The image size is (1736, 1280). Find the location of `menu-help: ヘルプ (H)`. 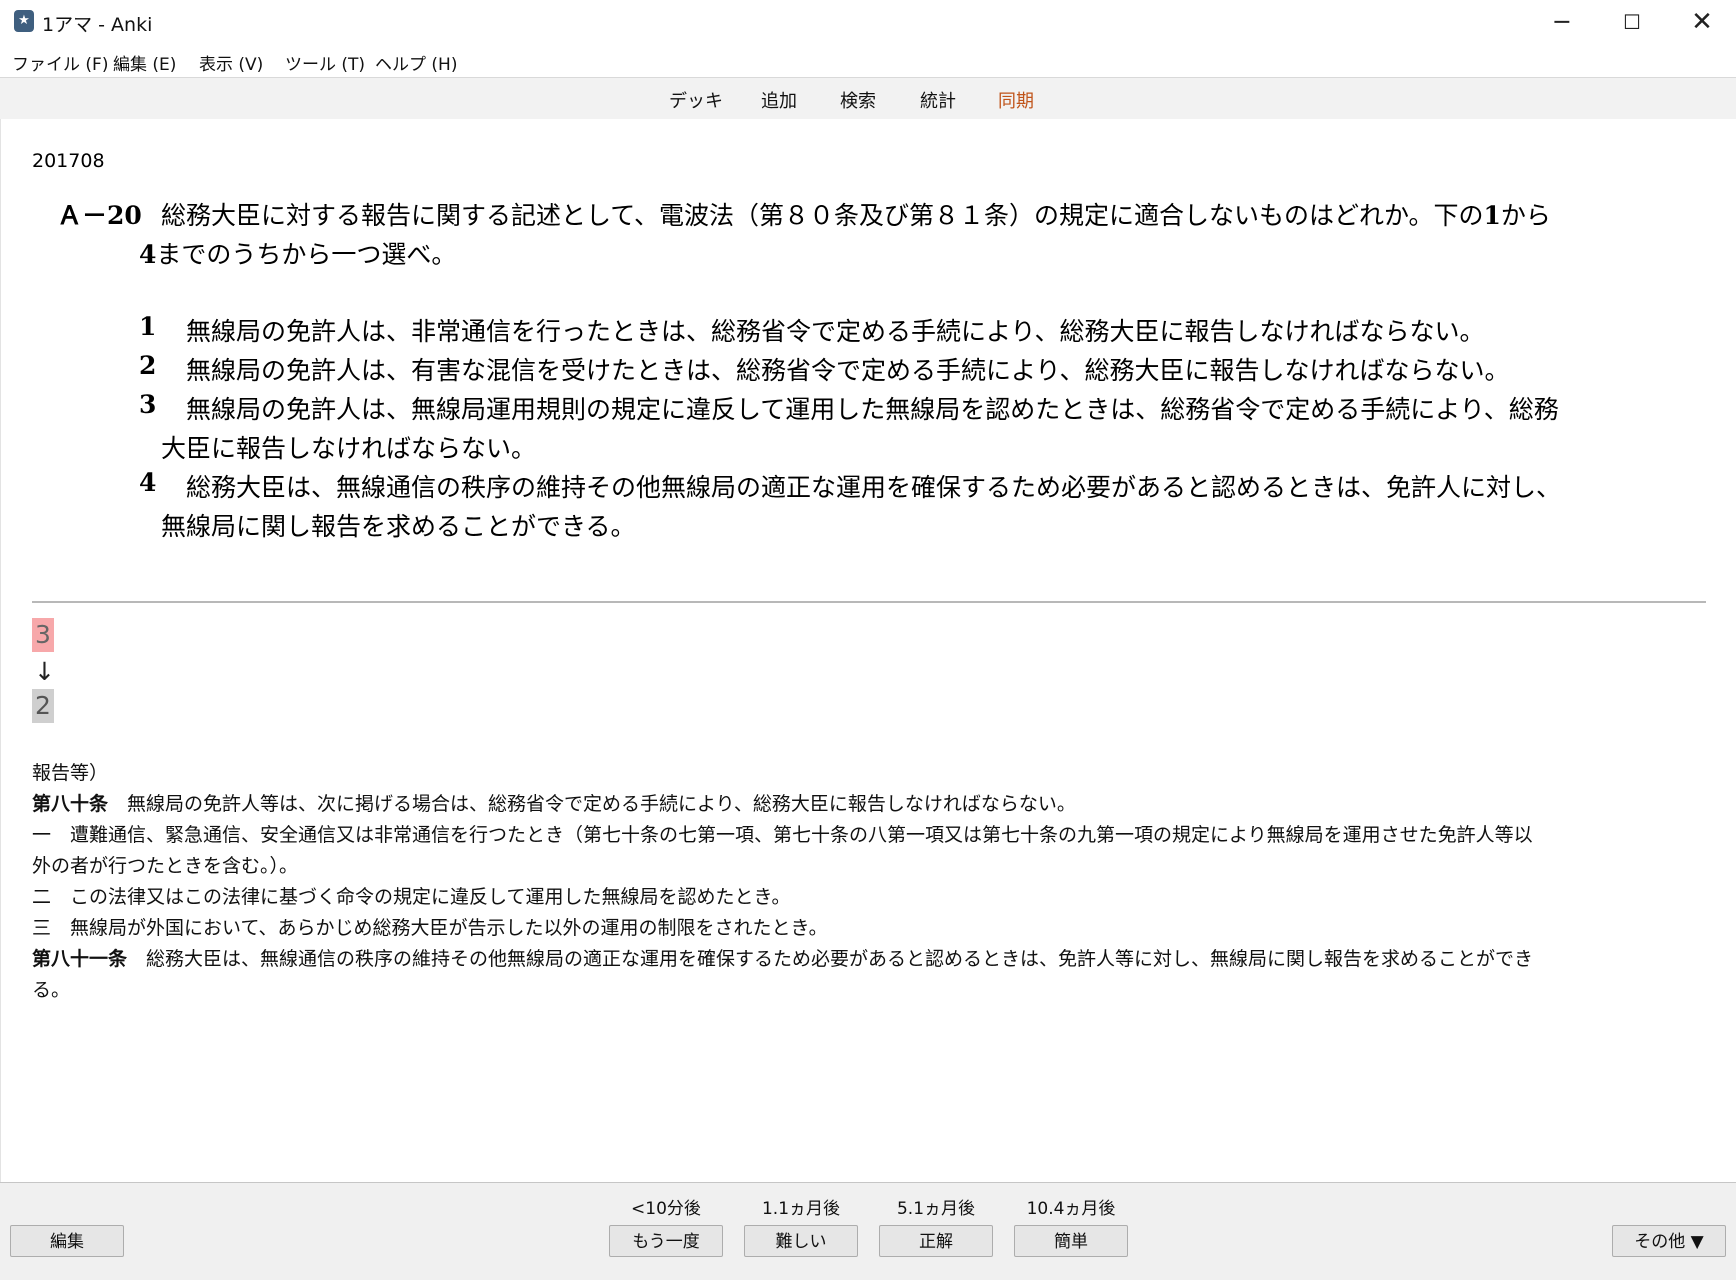

menu-help: ヘルプ (H) is located at coordinates (416, 62).